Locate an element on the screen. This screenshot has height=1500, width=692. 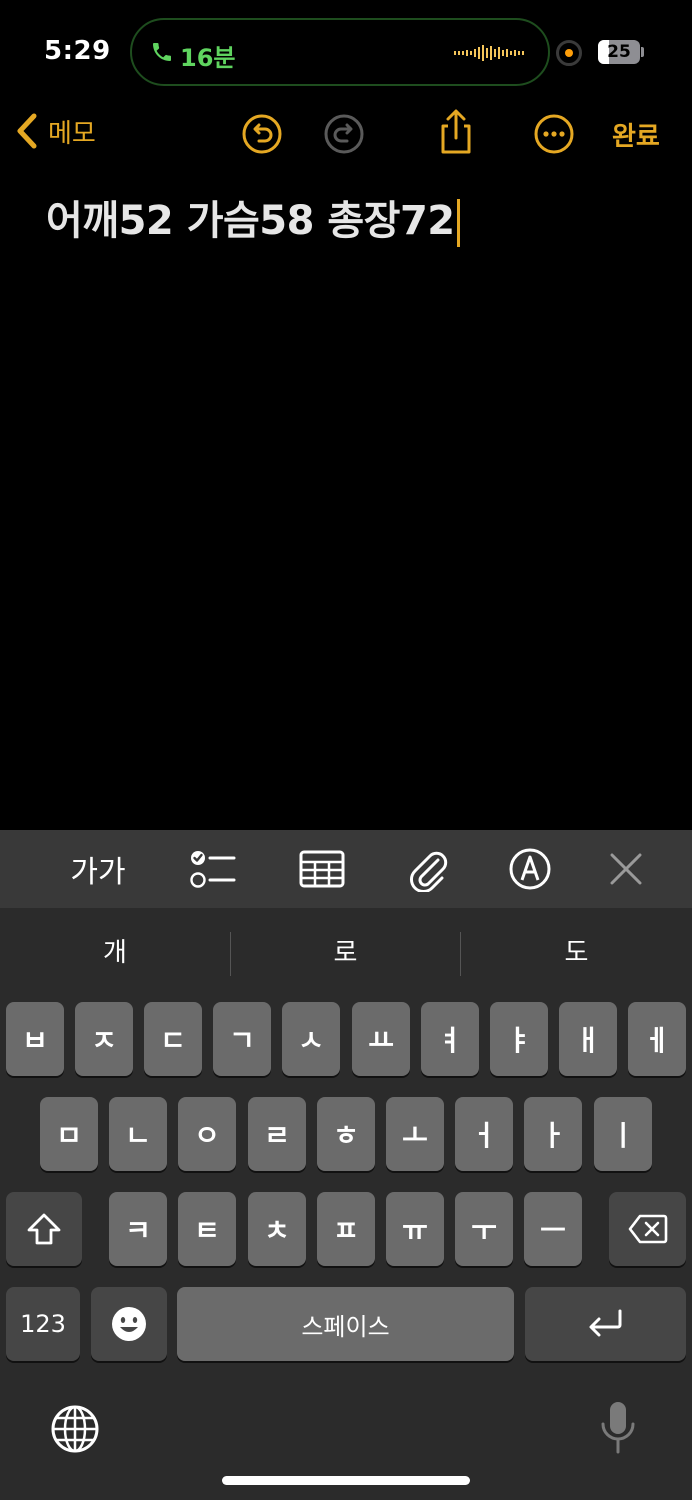
key-row2: ㅇ is located at coordinates (207, 1134).